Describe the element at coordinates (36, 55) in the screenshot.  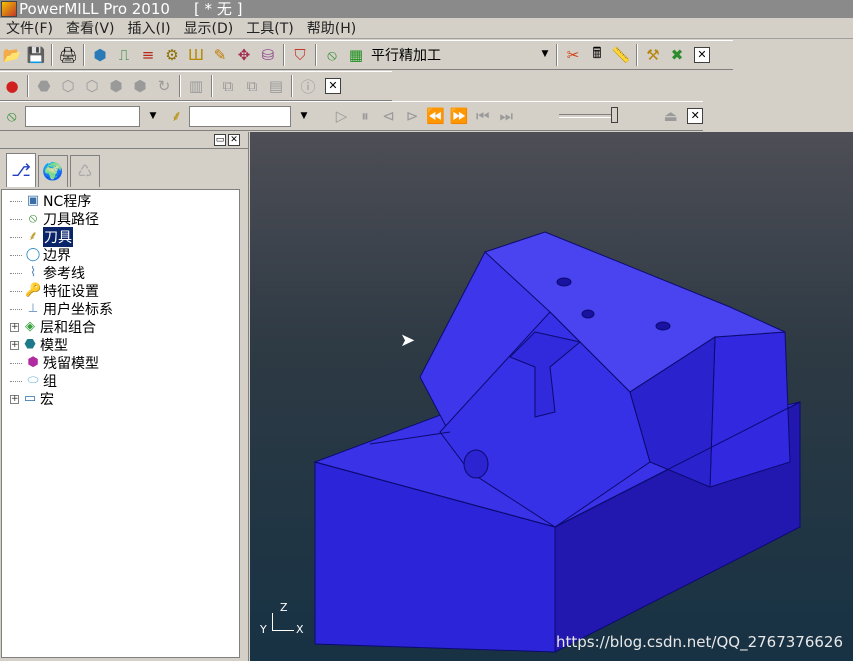
I see `save-icon: 💾` at that location.